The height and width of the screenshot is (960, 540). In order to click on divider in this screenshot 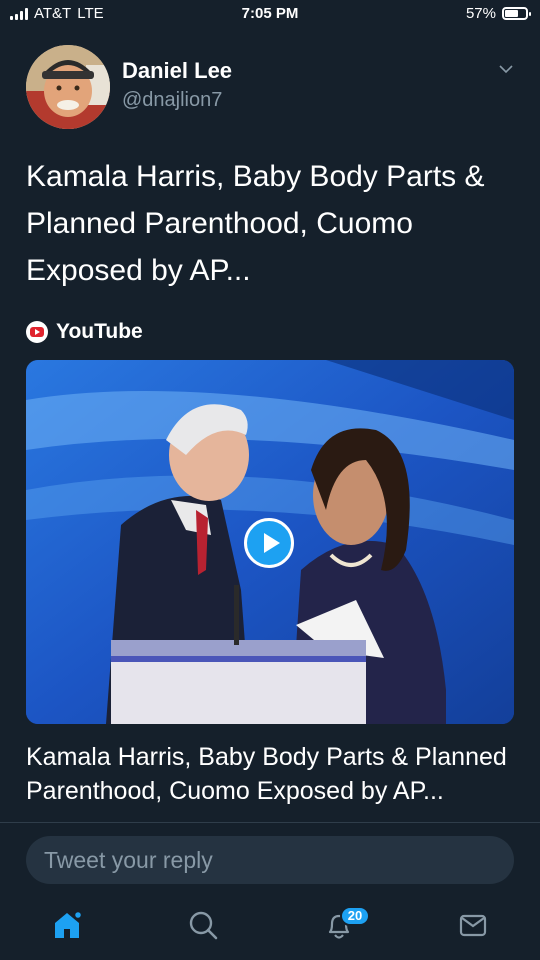, I will do `click(270, 822)`.